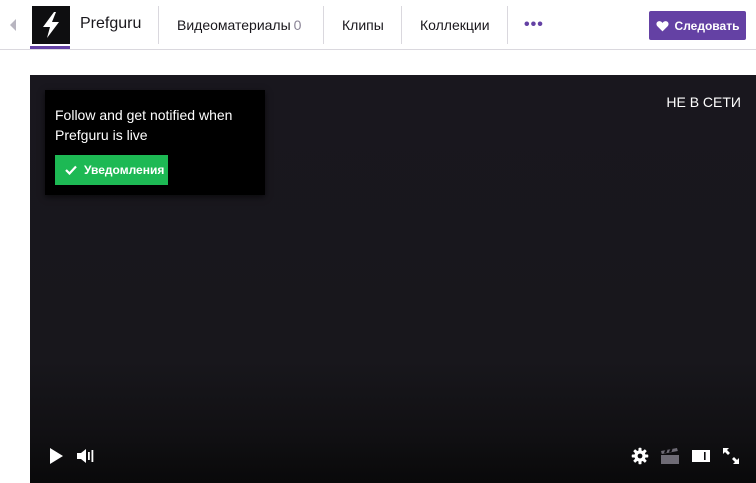 This screenshot has height=483, width=756. What do you see at coordinates (534, 25) in the screenshot?
I see `more-dots-icon: •••` at bounding box center [534, 25].